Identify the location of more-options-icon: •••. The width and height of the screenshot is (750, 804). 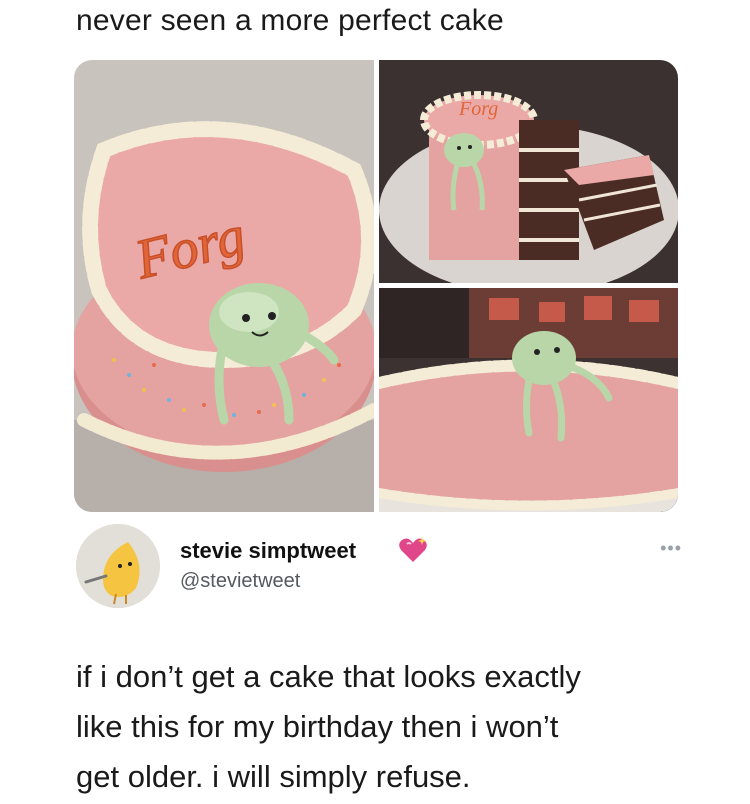
(671, 548).